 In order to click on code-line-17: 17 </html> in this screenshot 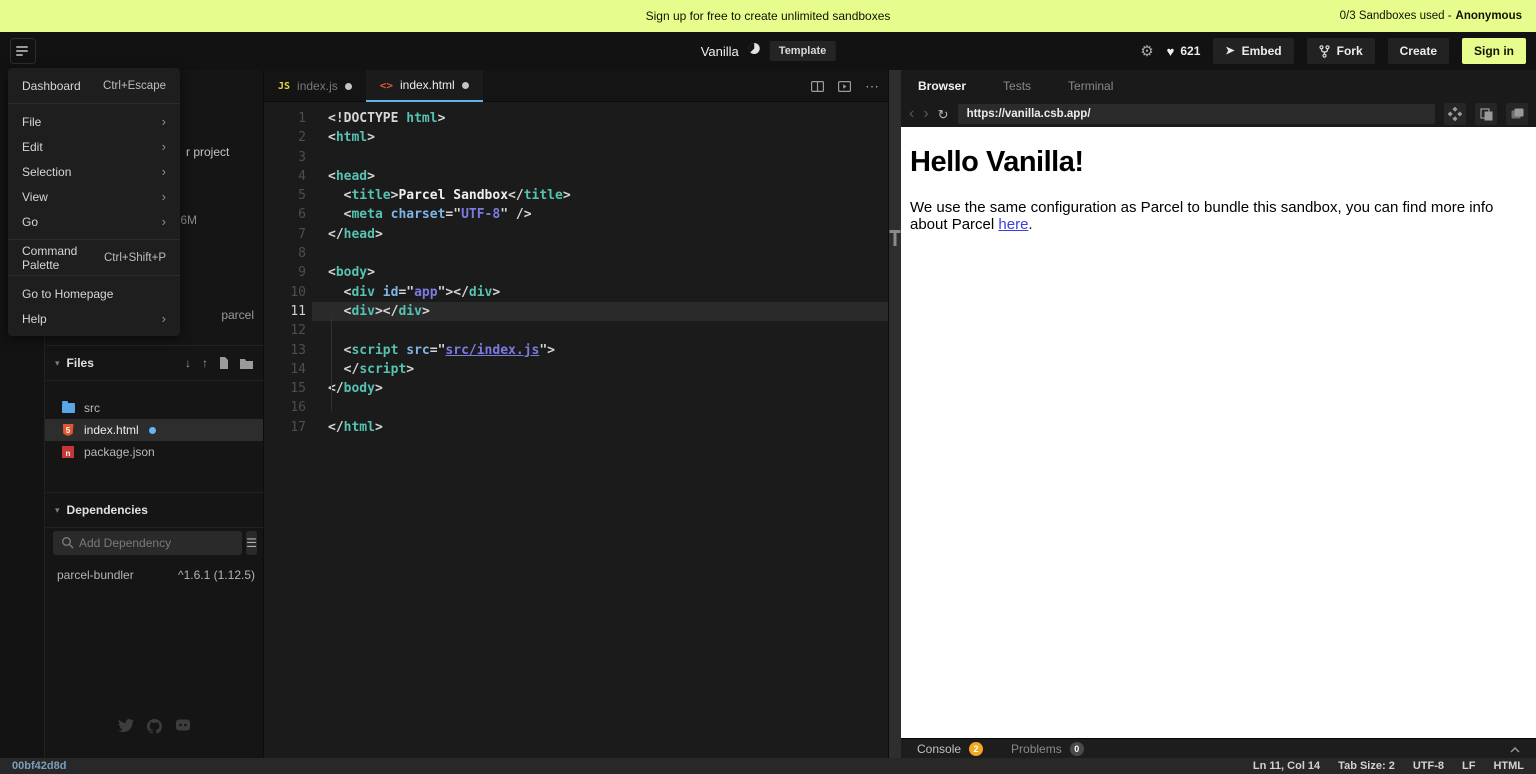, I will do `click(576, 427)`.